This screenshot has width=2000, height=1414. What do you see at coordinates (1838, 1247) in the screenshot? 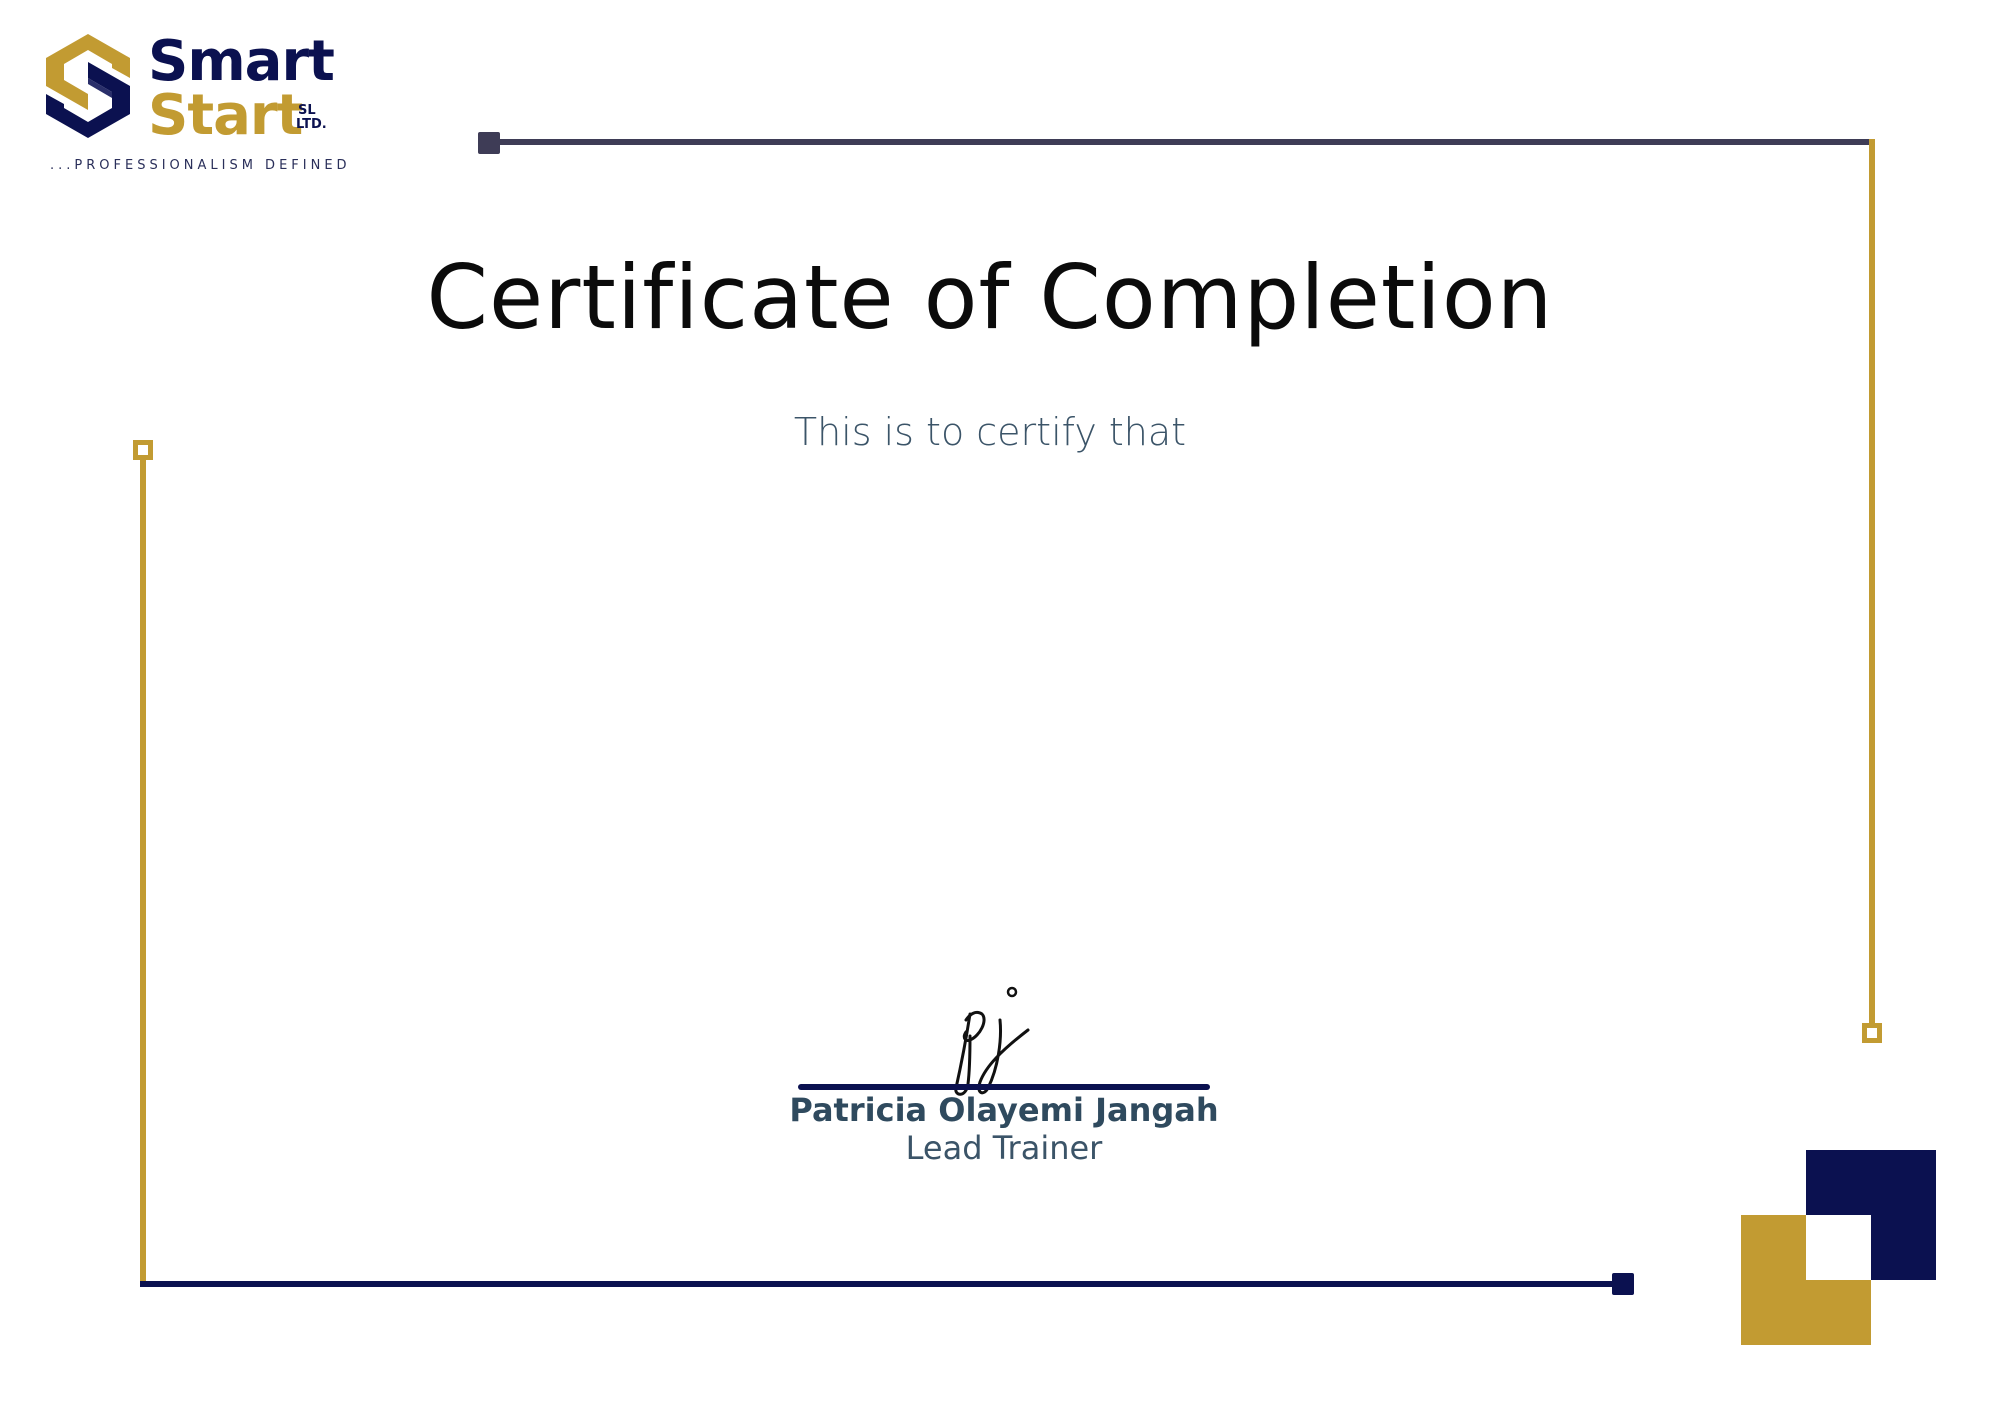
I see `corner-block-white` at bounding box center [1838, 1247].